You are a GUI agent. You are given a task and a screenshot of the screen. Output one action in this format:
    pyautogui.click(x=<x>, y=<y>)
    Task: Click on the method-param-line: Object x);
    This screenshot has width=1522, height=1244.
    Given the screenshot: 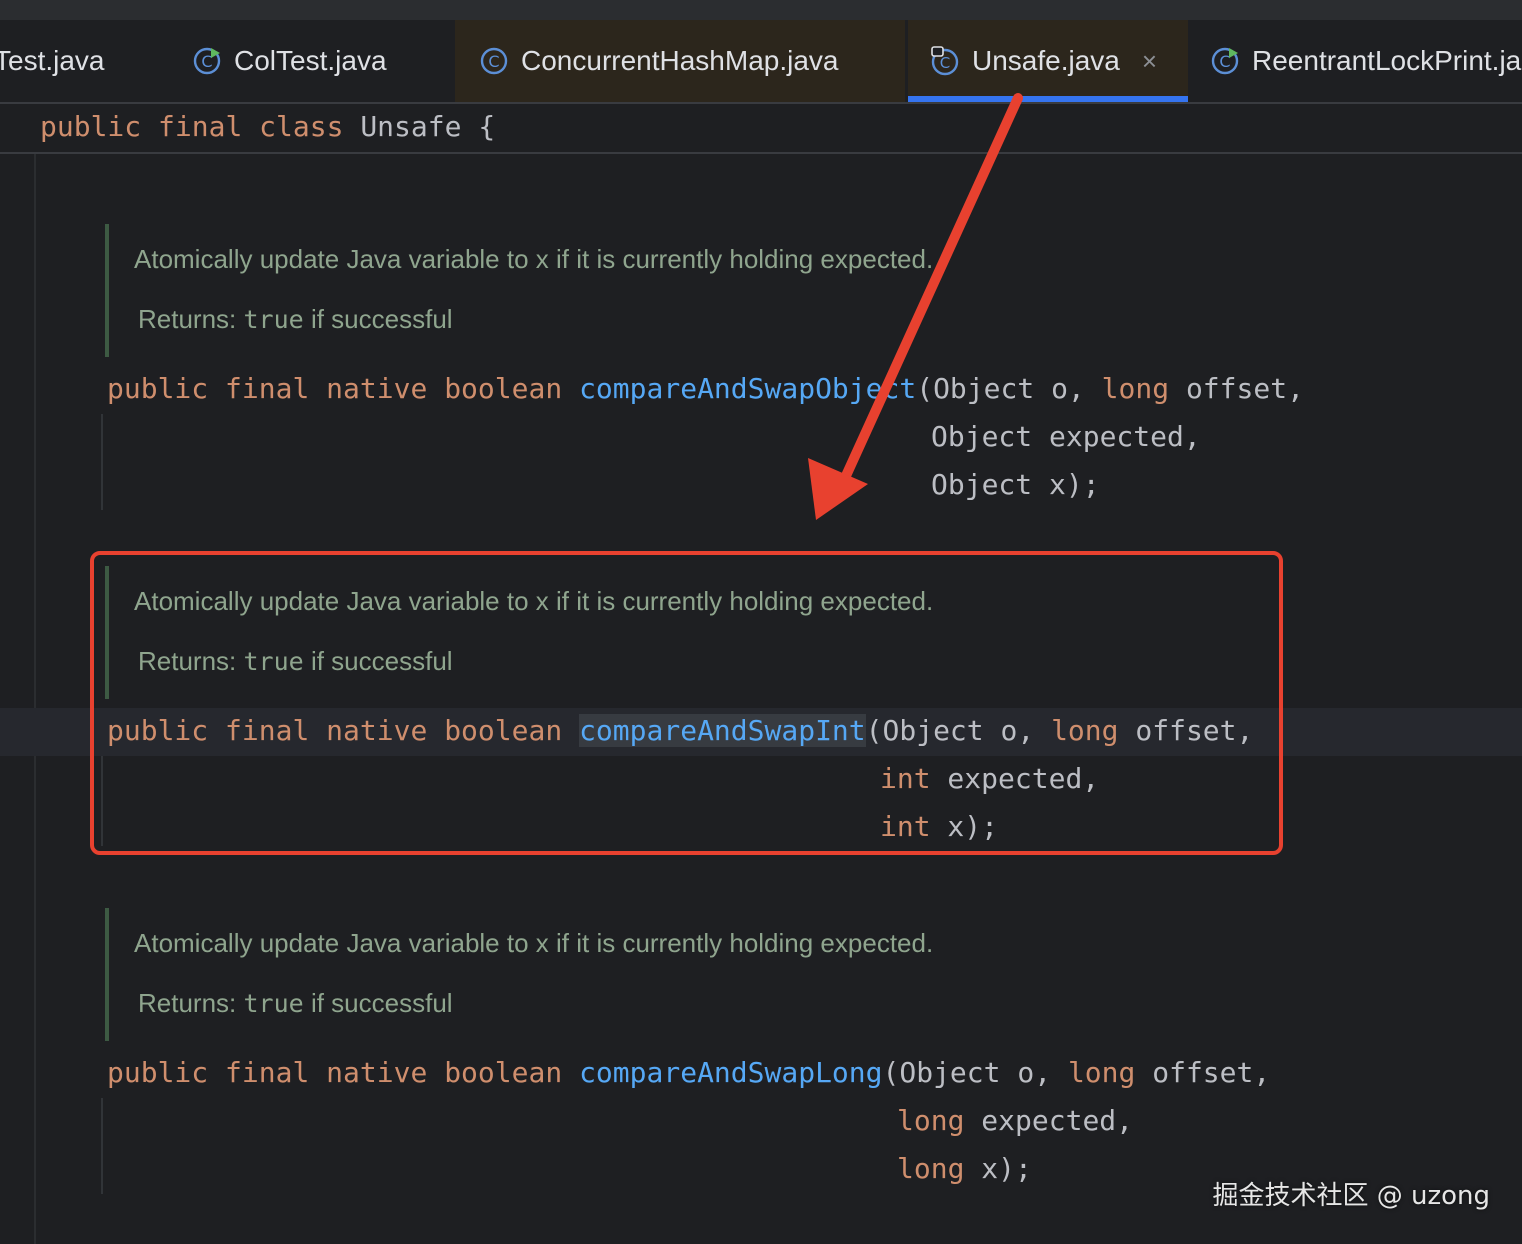 What is the action you would take?
    pyautogui.click(x=1015, y=484)
    